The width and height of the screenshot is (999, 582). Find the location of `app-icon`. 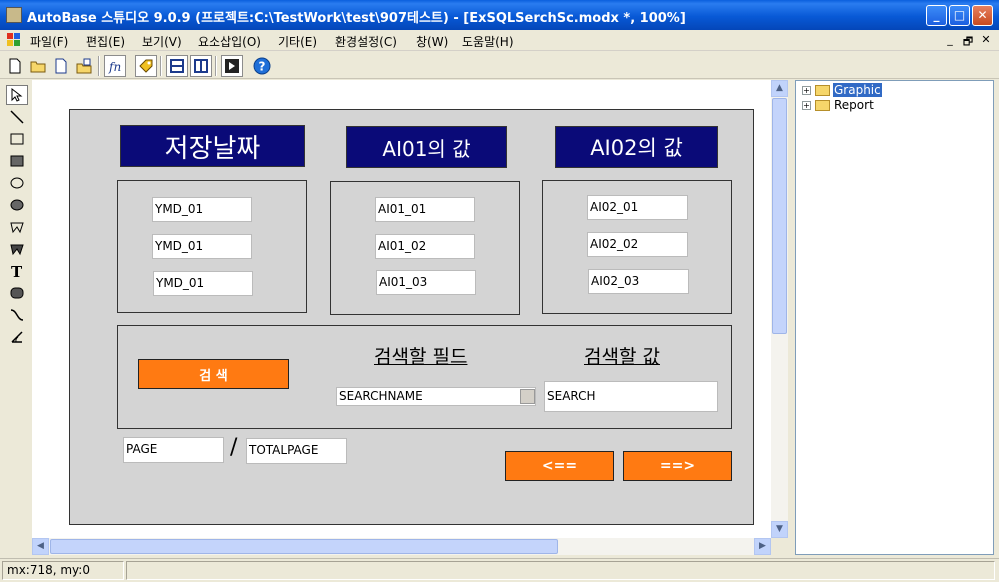

app-icon is located at coordinates (14, 15).